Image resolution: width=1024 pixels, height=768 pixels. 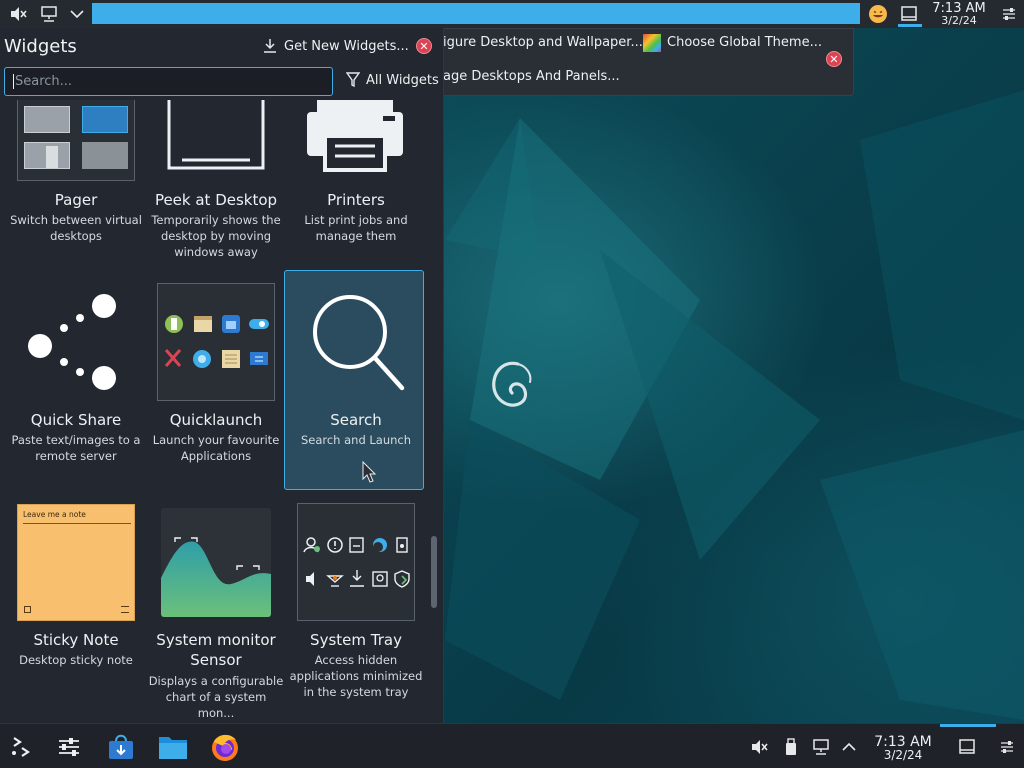 What do you see at coordinates (76, 140) in the screenshot?
I see `pager-thumbnail` at bounding box center [76, 140].